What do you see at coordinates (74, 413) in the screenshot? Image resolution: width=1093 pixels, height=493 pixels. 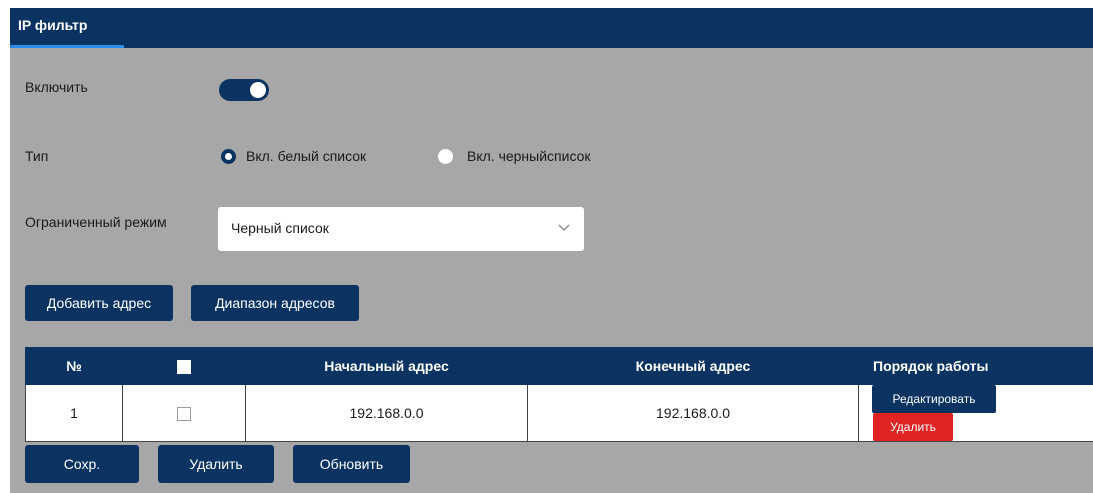 I see `row-number: 1` at bounding box center [74, 413].